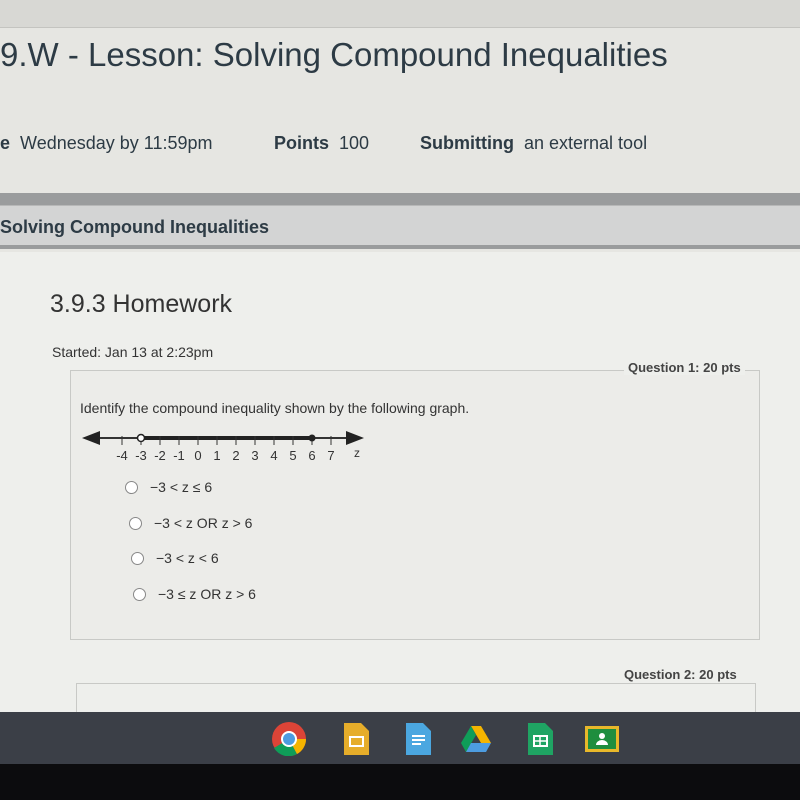 This screenshot has width=800, height=800. Describe the element at coordinates (187, 558) in the screenshot. I see `option-label: −3 < z < 6` at that location.